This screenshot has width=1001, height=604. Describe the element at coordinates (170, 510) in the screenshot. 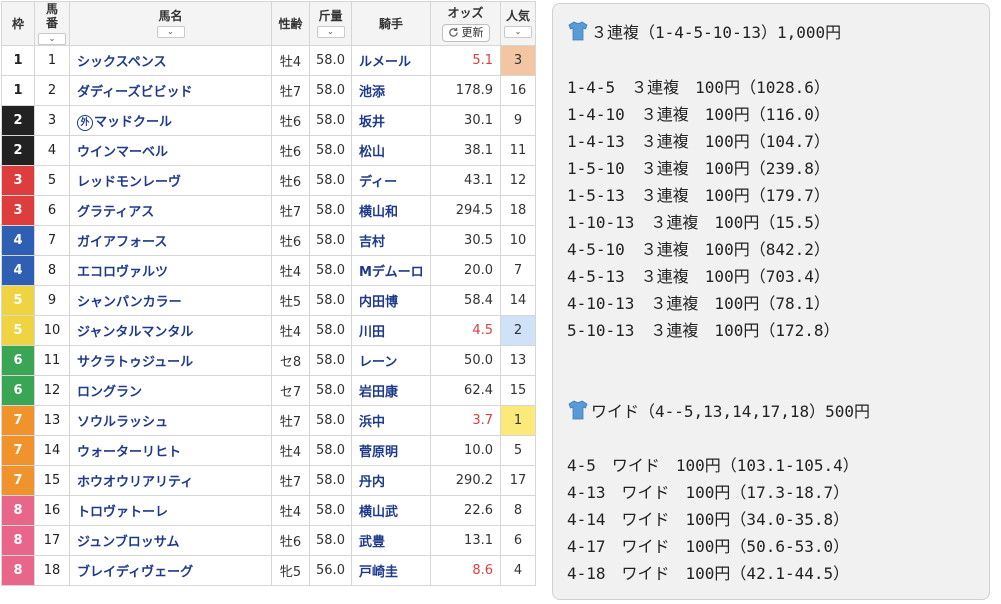

I see `horse-name-cell: トロヴァトーレ` at that location.